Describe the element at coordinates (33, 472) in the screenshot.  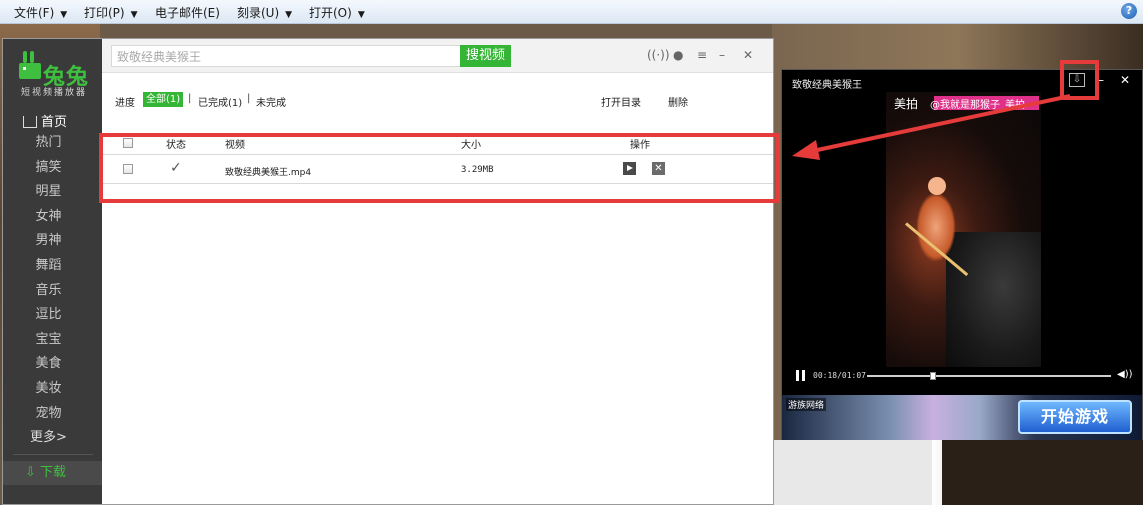
I see `download-icon: ⇩` at that location.